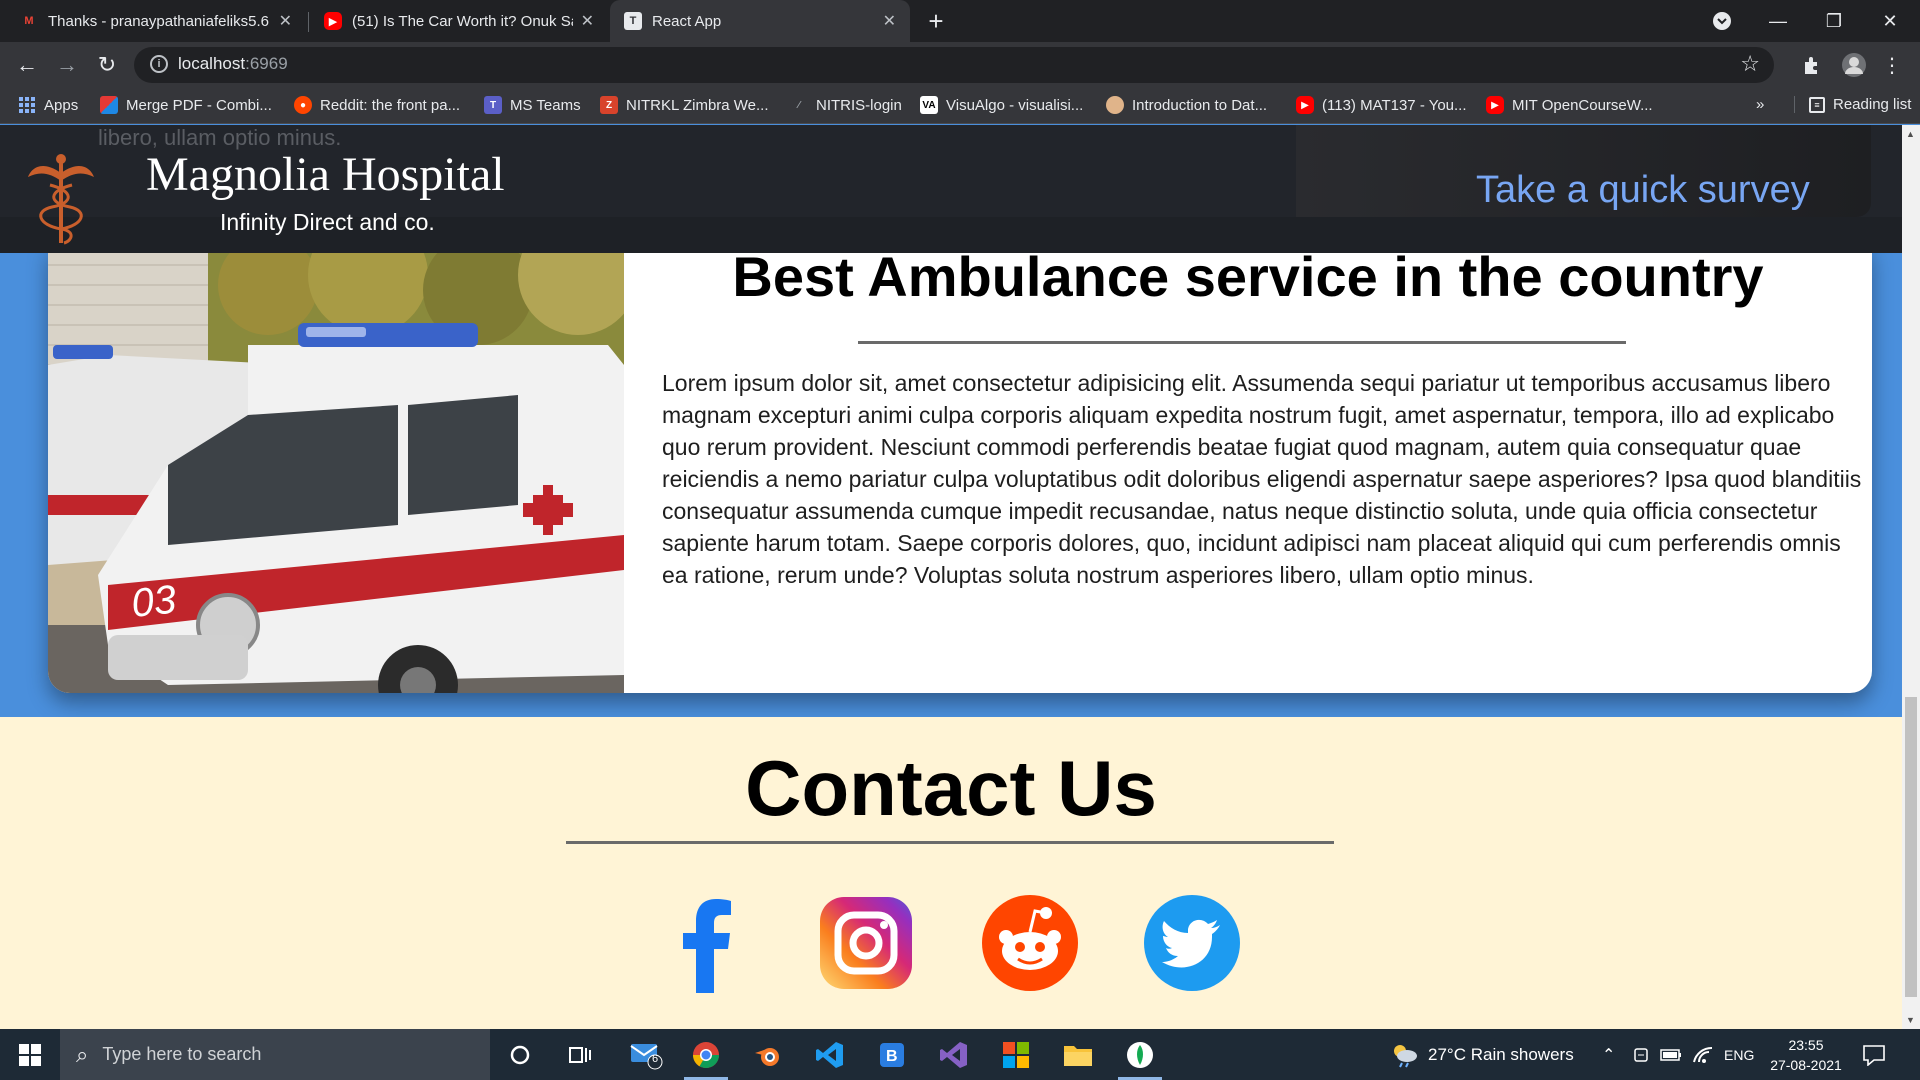 The height and width of the screenshot is (1080, 1920). What do you see at coordinates (493, 105) in the screenshot?
I see `teams-icon: T` at bounding box center [493, 105].